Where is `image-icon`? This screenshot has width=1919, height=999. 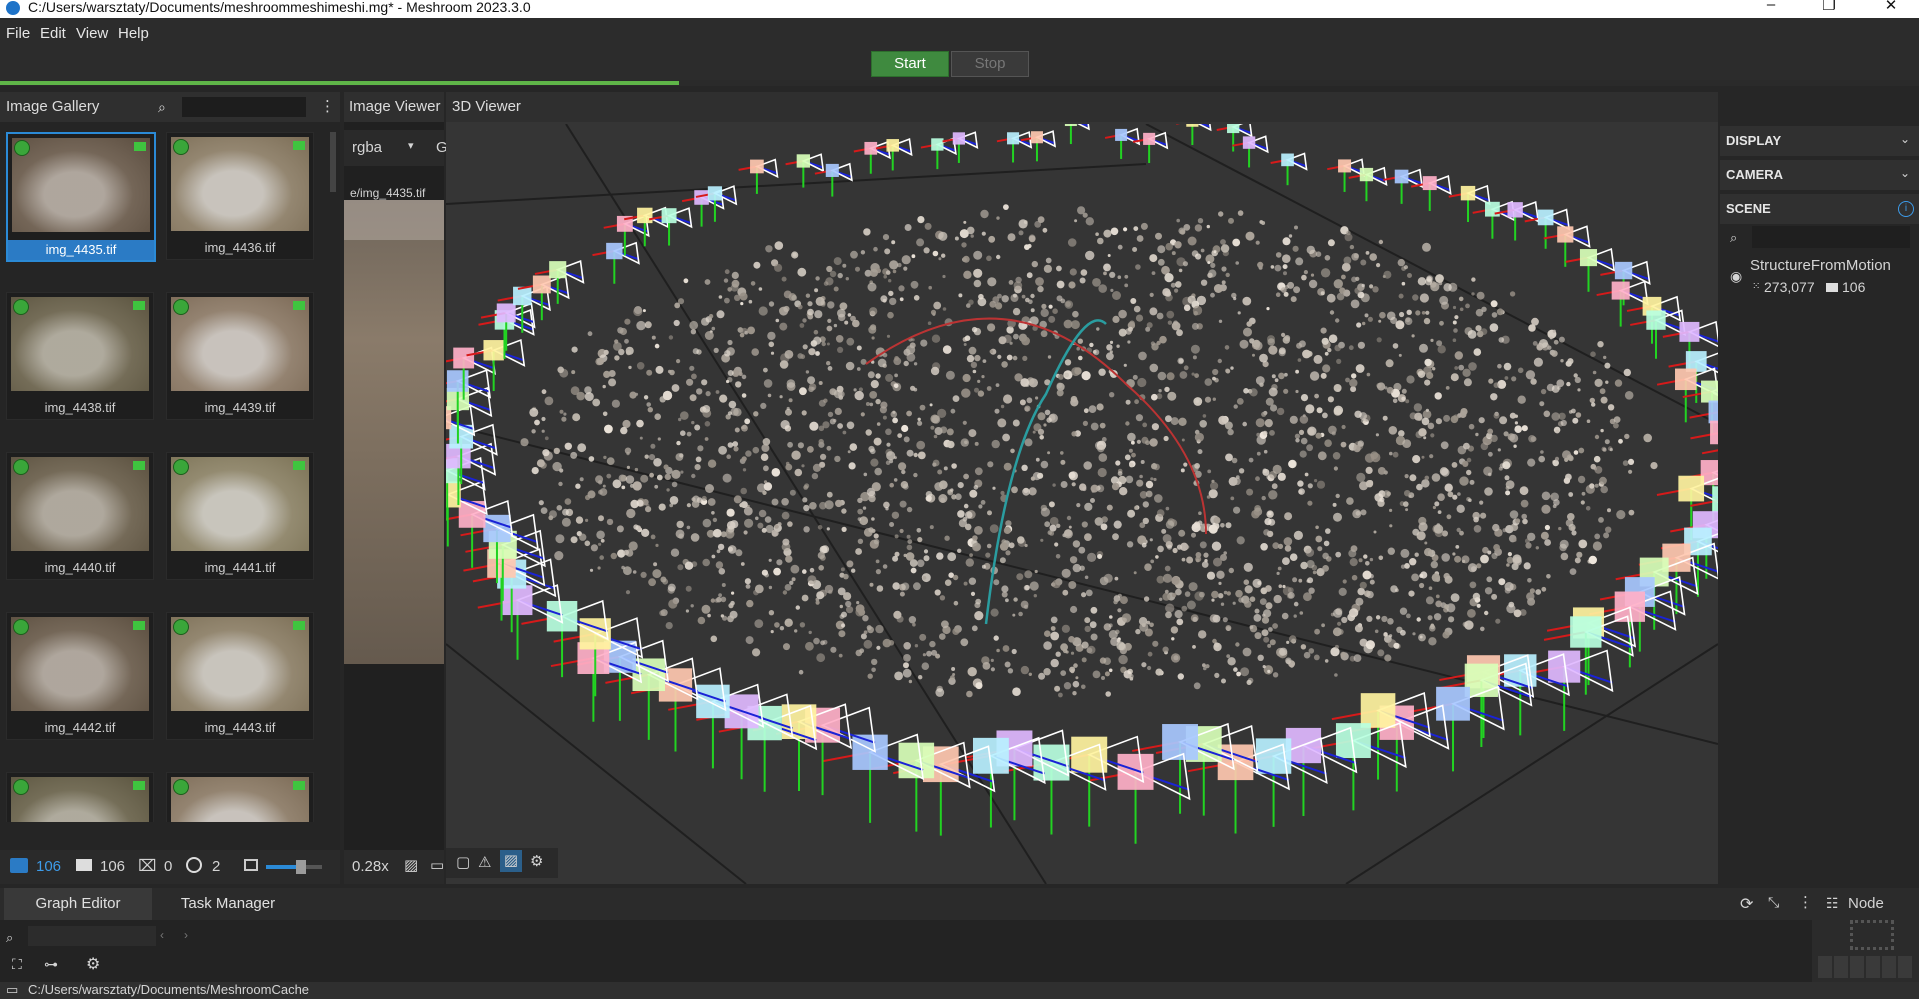 image-icon is located at coordinates (19, 865).